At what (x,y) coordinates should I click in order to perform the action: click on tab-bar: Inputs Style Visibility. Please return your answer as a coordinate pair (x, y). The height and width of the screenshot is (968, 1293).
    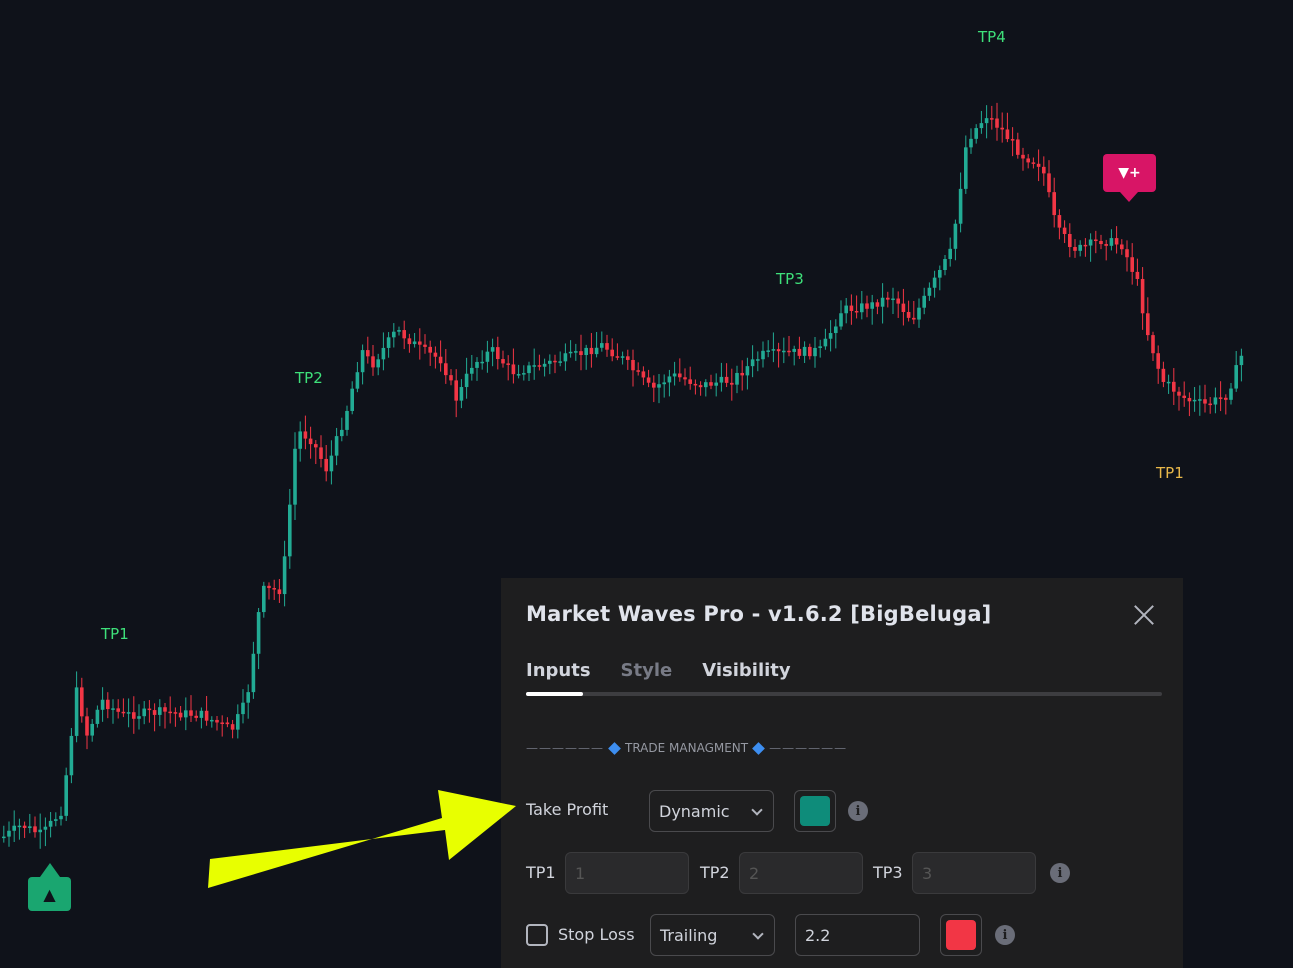
    Looking at the image, I should click on (658, 670).